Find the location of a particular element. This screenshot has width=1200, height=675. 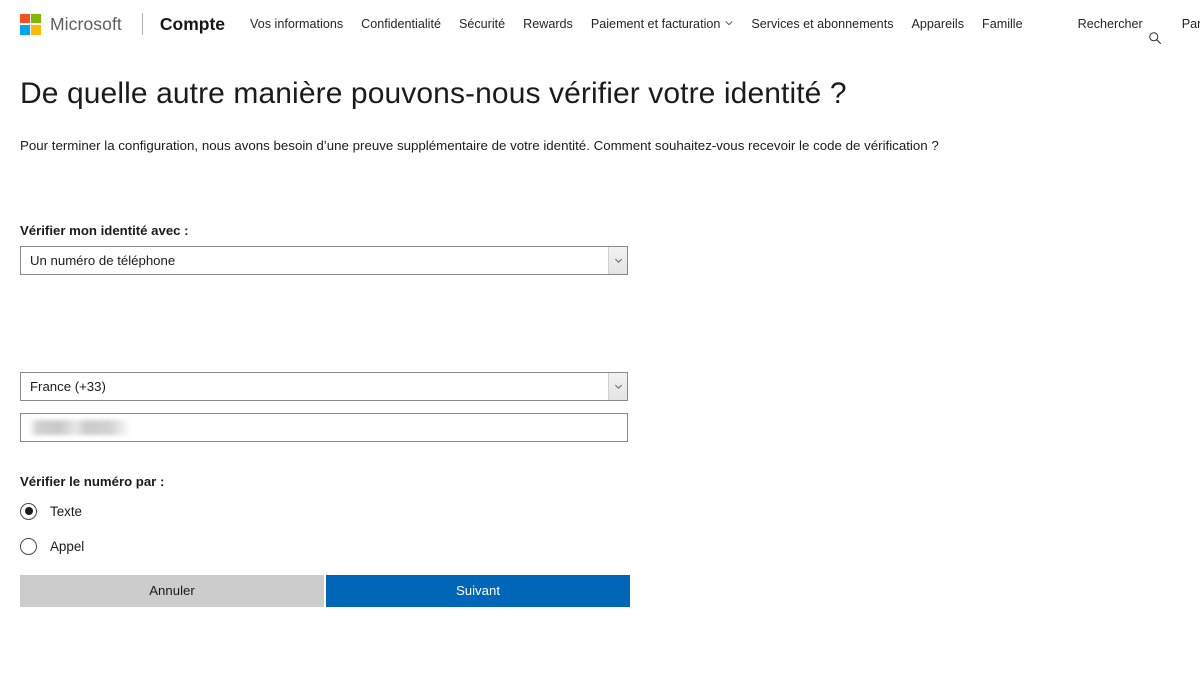

nav-item-paiement-et-facturation: Paiement et facturation is located at coordinates (662, 24).